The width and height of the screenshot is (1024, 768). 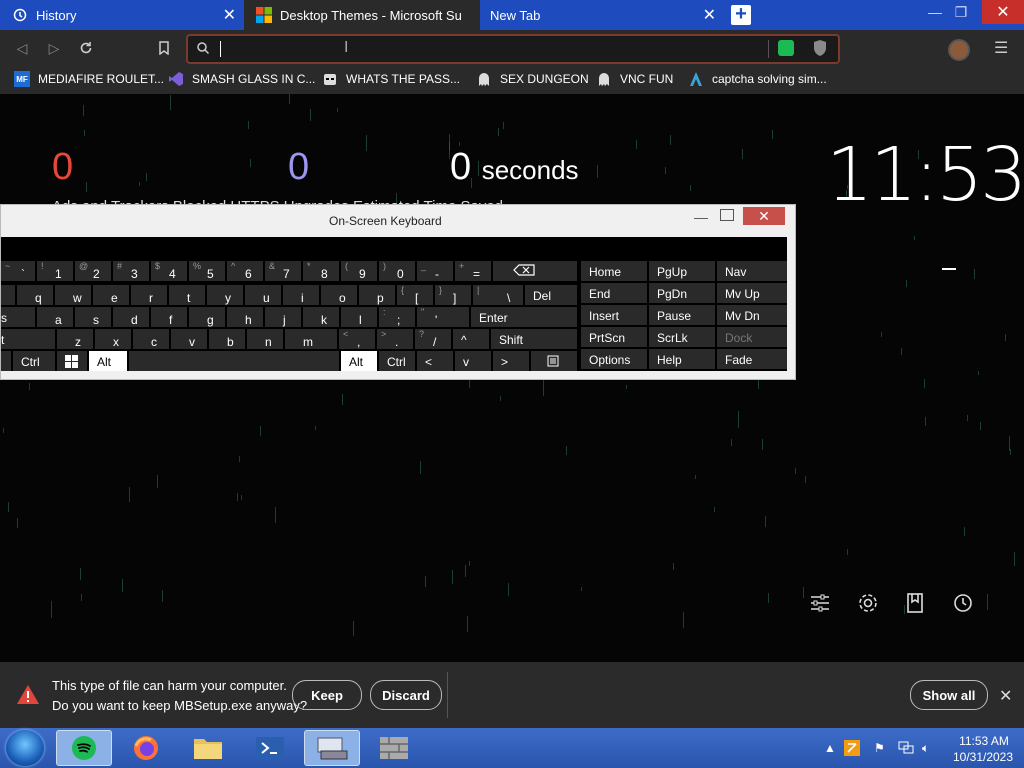 I want to click on key-b: b, so click(x=227, y=339).